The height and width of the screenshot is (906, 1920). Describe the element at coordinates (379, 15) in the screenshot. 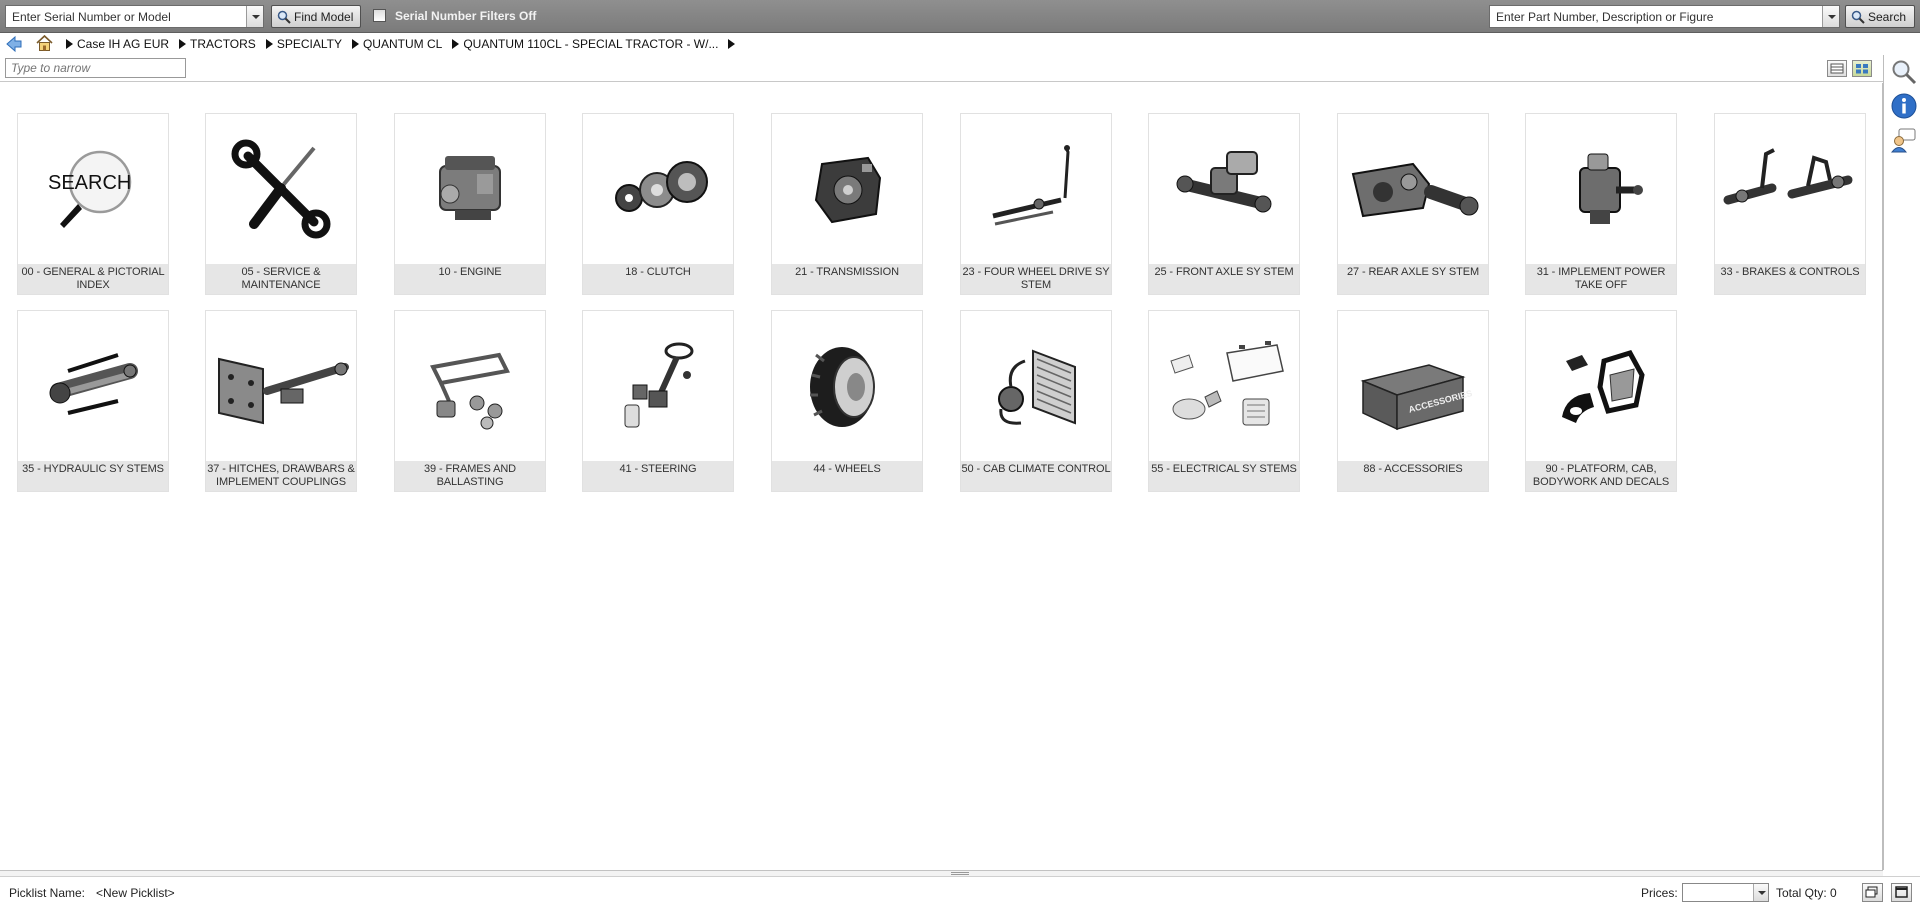

I see `serial-filter-checkbox` at that location.